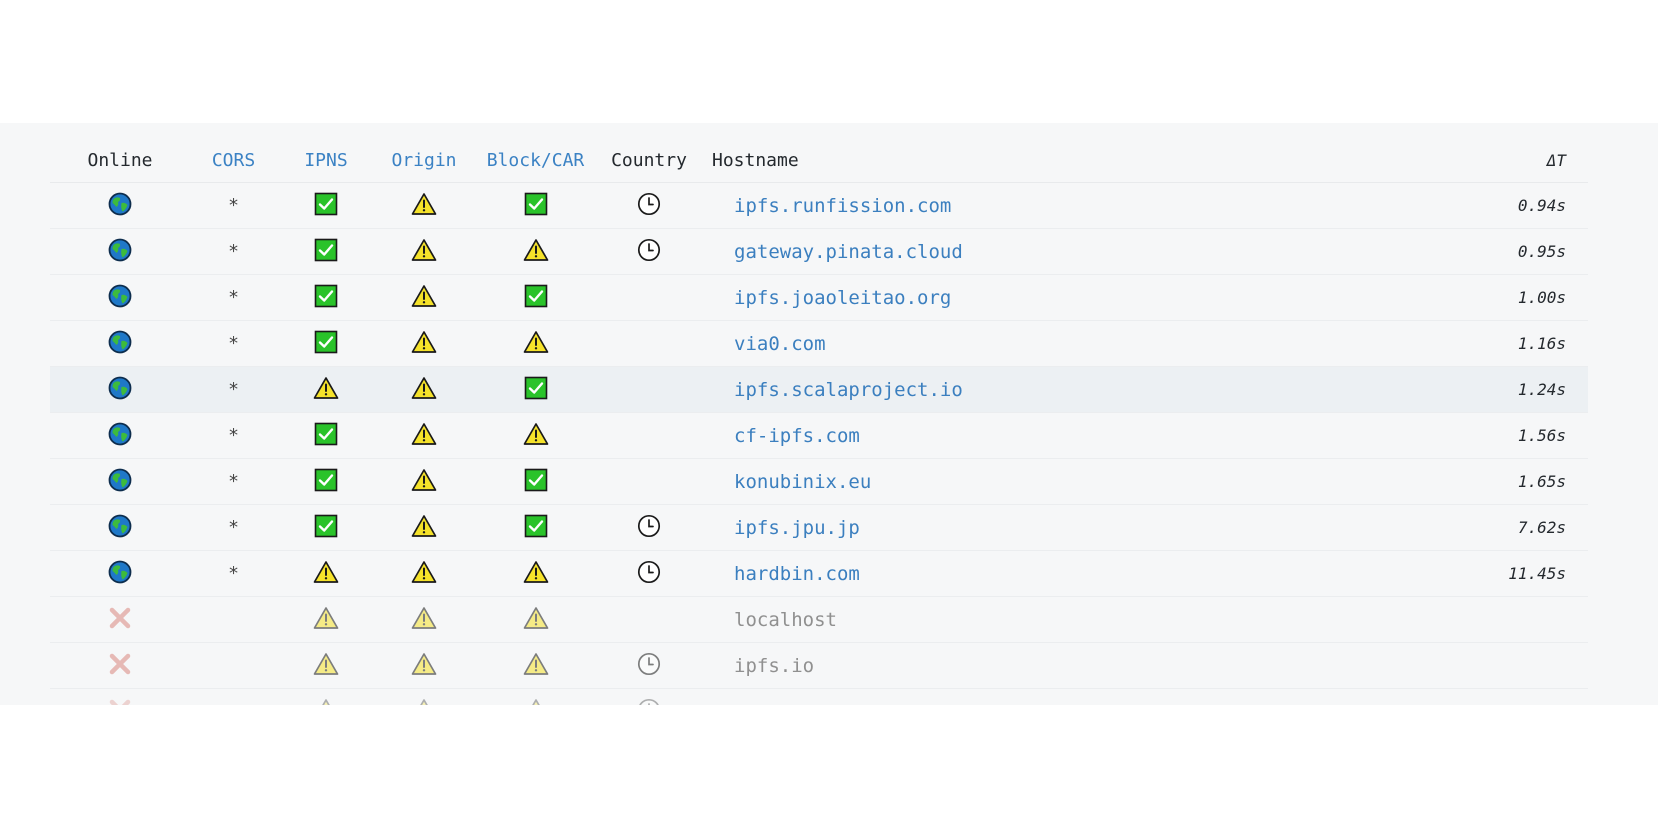  I want to click on table-row: * gateway.pinata.cloud 0.95s, so click(819, 251).